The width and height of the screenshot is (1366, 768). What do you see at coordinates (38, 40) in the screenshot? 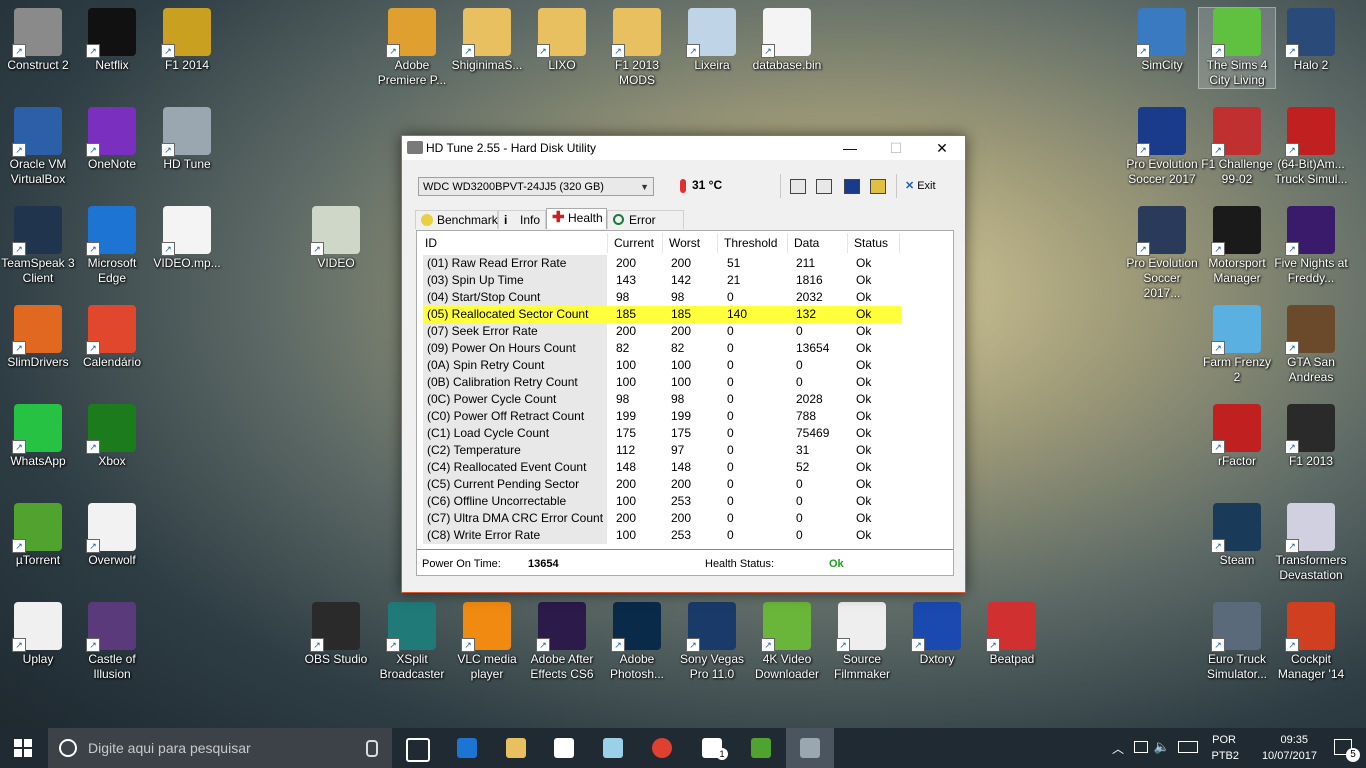
I see `desktop-shortcut: ↗ Construct 2` at bounding box center [38, 40].